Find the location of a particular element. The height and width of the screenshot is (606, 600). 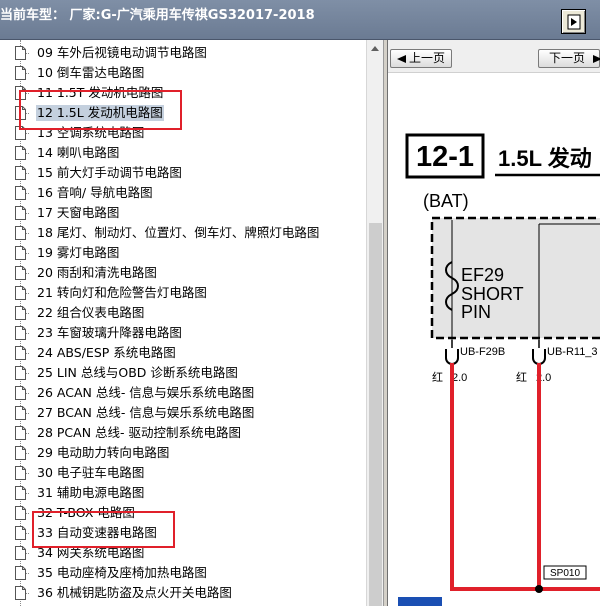

tree-item-label: 10 倒车雷达电路图 is located at coordinates (91, 72).